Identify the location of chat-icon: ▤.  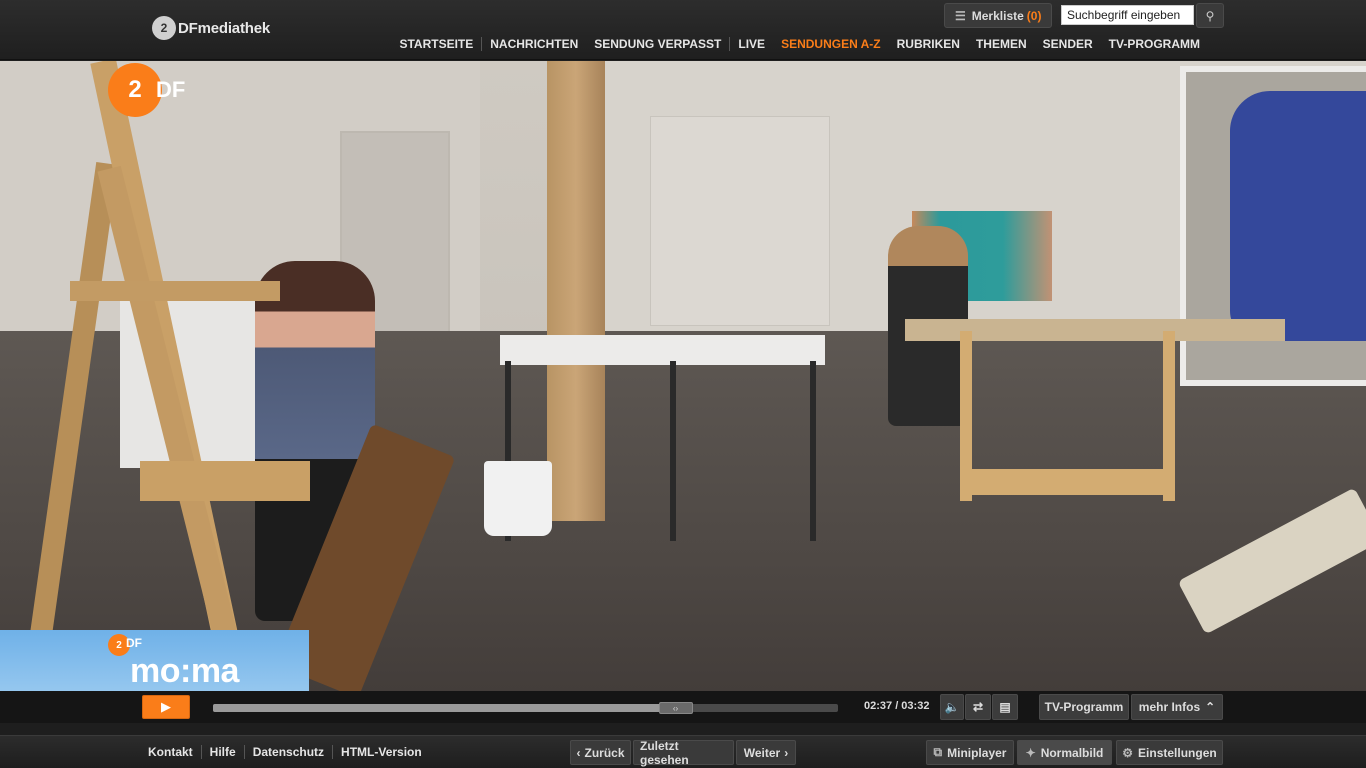
(1005, 707).